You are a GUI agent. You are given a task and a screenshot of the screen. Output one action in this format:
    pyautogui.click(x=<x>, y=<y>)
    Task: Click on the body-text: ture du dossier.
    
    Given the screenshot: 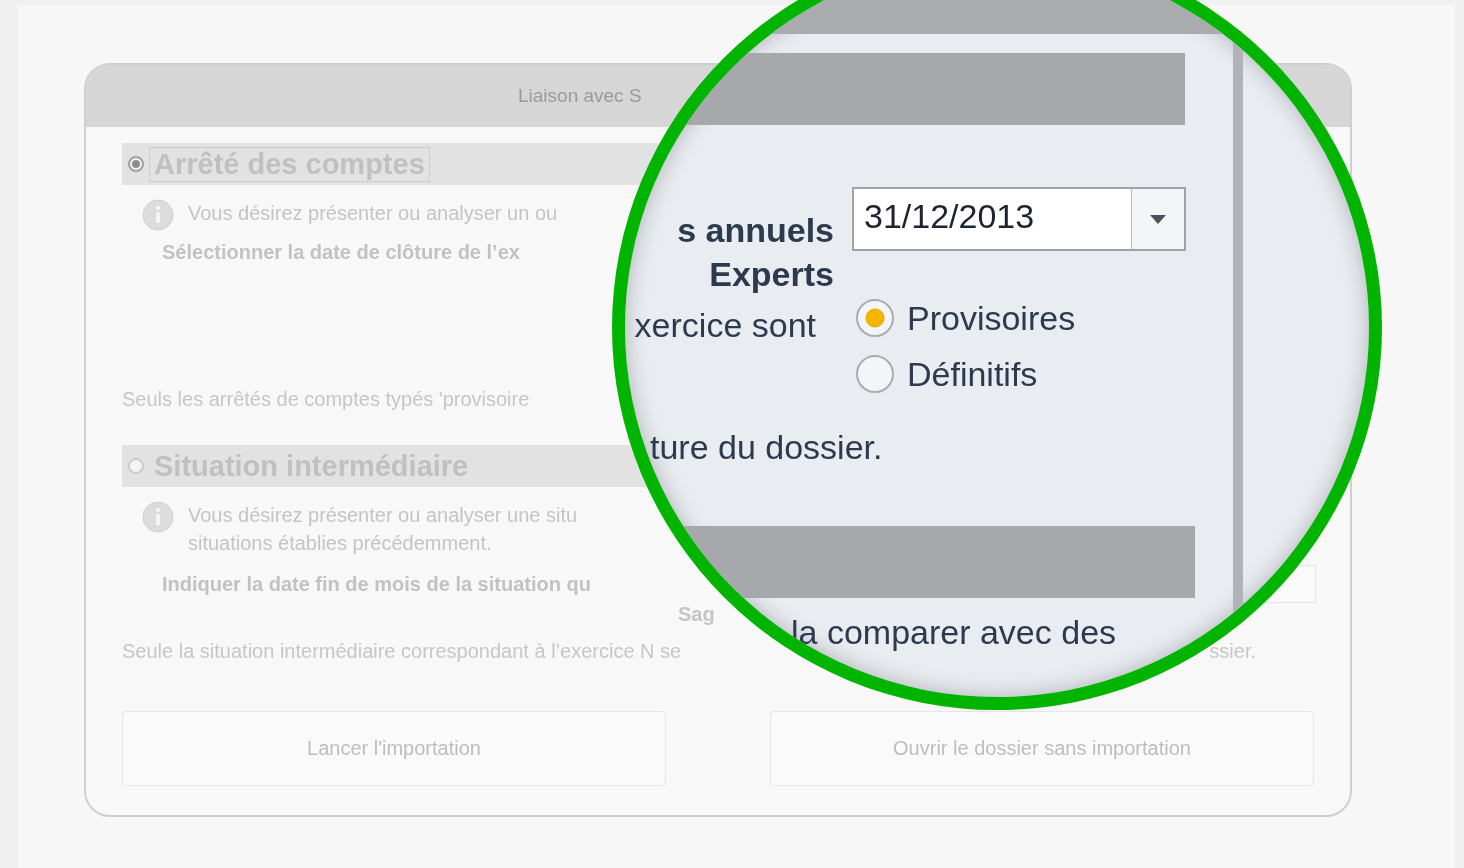 What is the action you would take?
    pyautogui.click(x=766, y=447)
    